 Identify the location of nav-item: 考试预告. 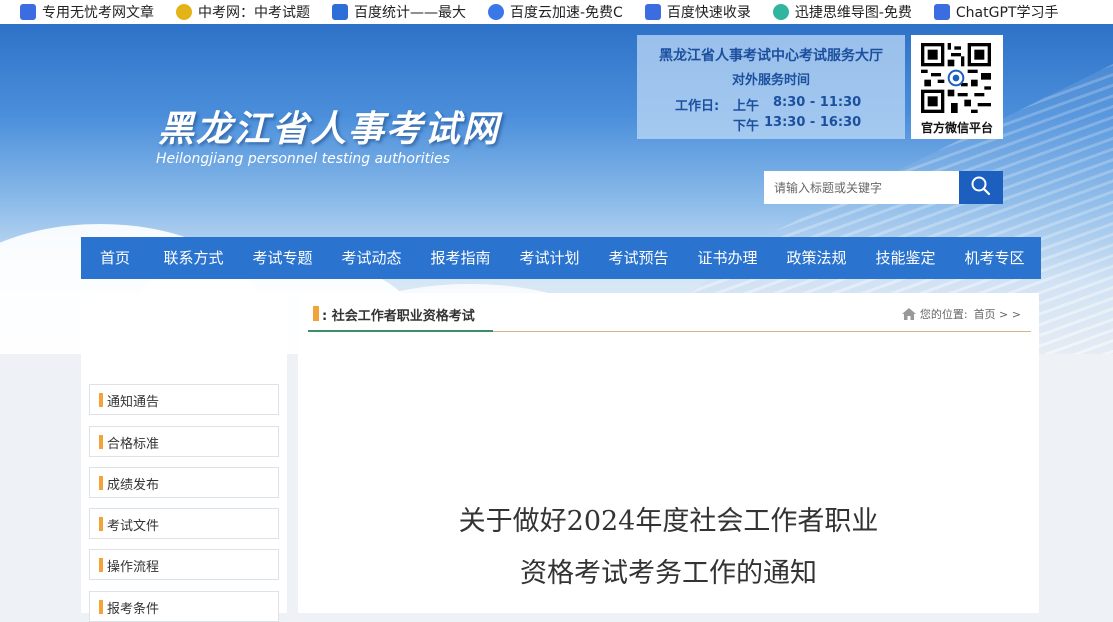
(638, 258).